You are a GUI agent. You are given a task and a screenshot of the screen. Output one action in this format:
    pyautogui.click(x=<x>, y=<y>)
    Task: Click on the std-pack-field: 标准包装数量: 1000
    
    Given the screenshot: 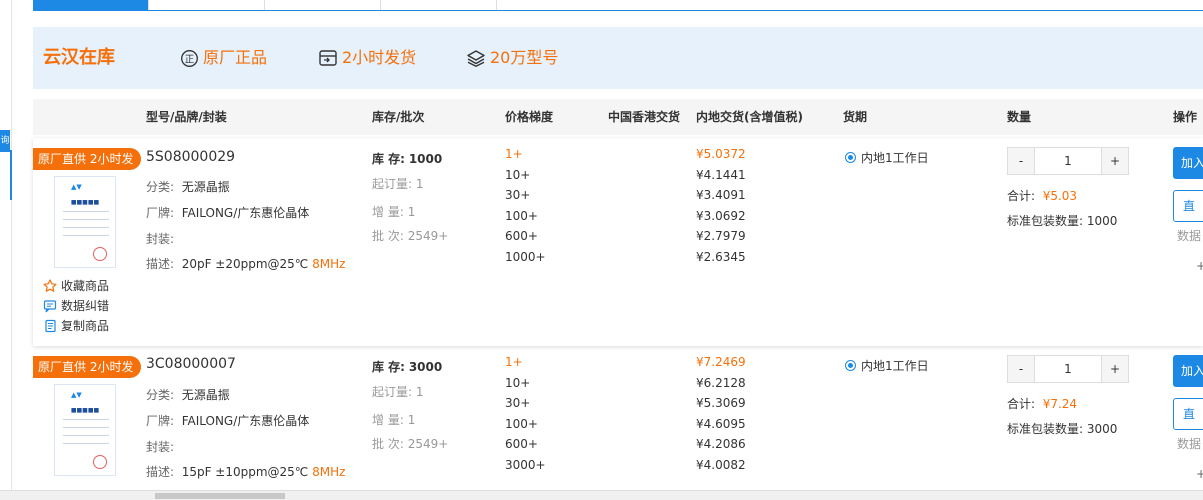 What is the action you would take?
    pyautogui.click(x=1062, y=221)
    